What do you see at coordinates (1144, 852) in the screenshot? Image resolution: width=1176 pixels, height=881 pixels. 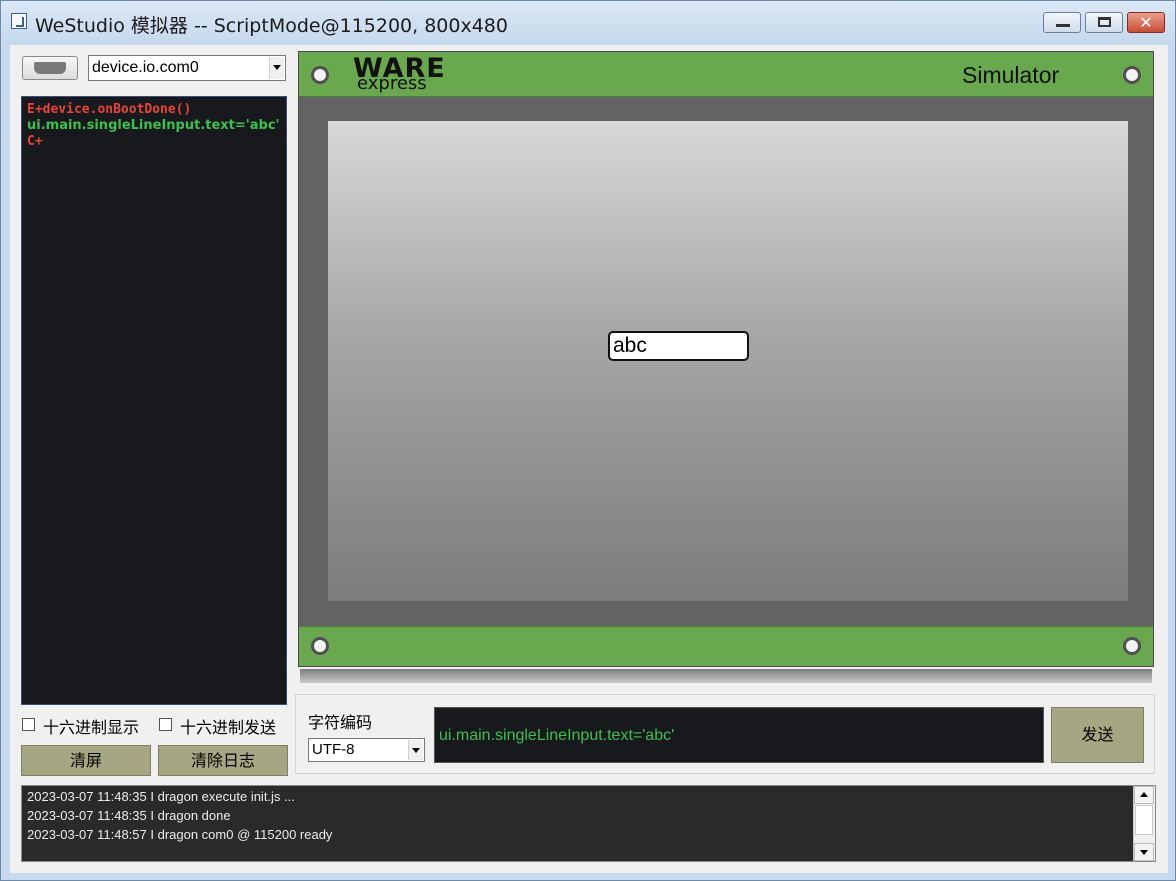 I see `scroll-down-icon` at bounding box center [1144, 852].